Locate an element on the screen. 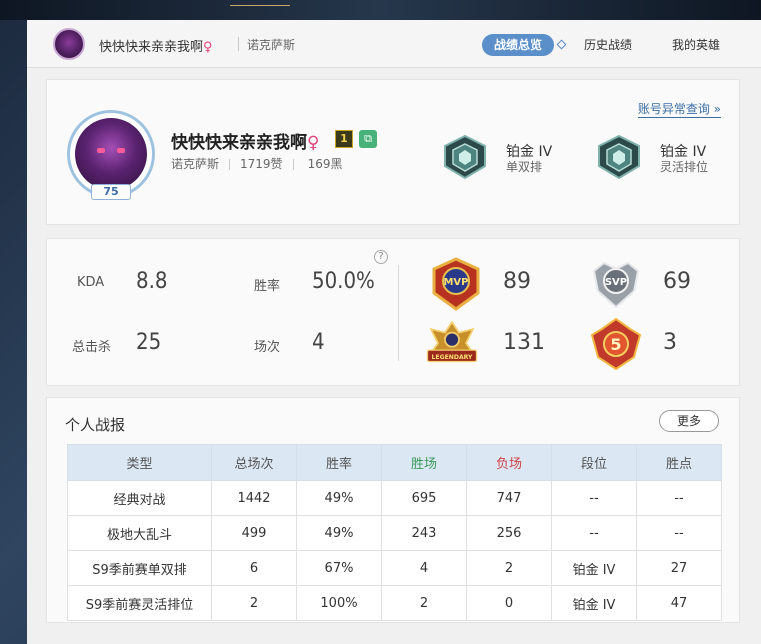  cell-losses: 0 is located at coordinates (509, 603).